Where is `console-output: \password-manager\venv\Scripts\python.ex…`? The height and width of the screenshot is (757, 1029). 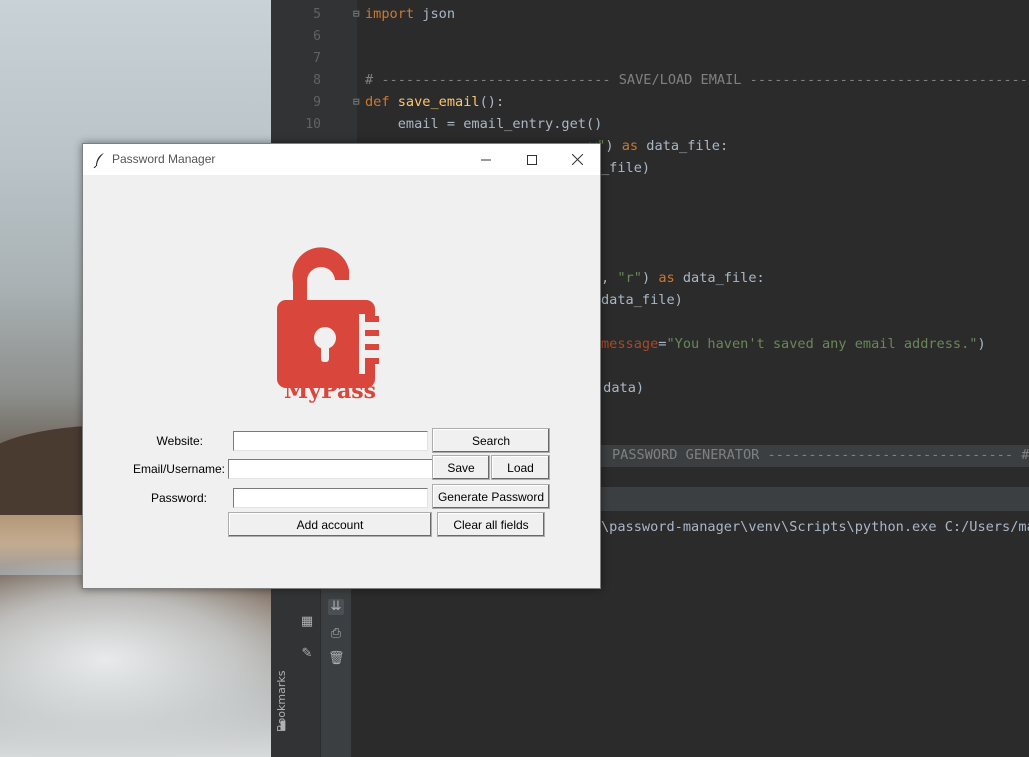
console-output: \password-manager\venv\Scripts\python.ex… is located at coordinates (815, 527).